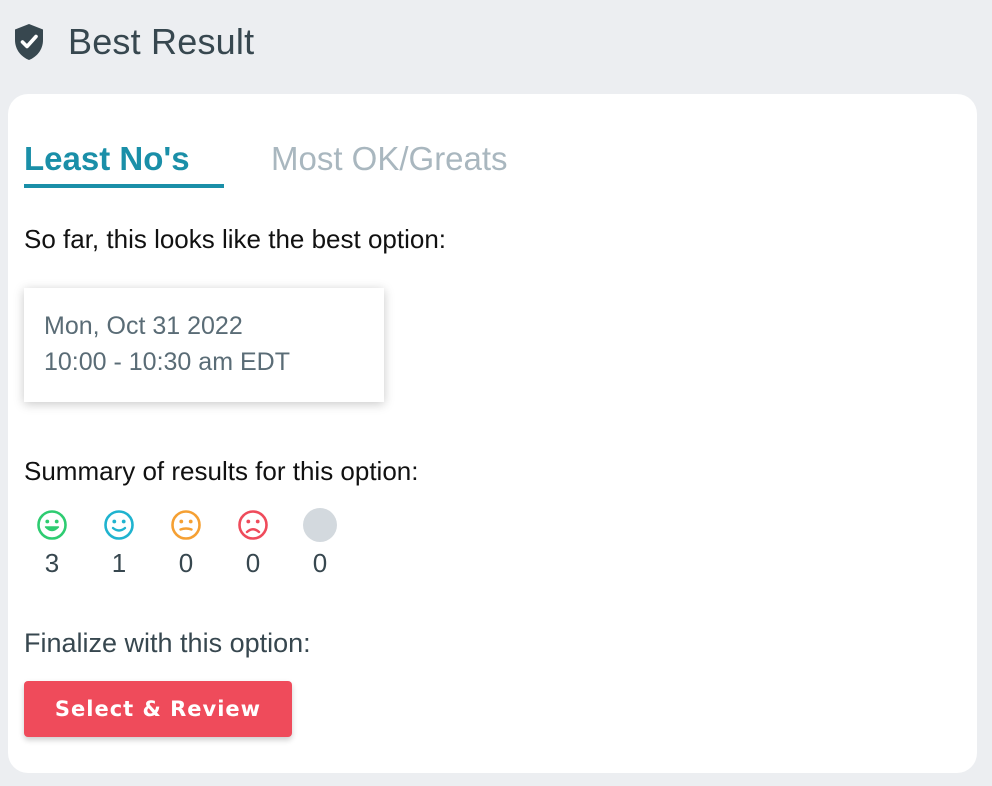  Describe the element at coordinates (186, 525) in the screenshot. I see `neutral-face-icon` at that location.